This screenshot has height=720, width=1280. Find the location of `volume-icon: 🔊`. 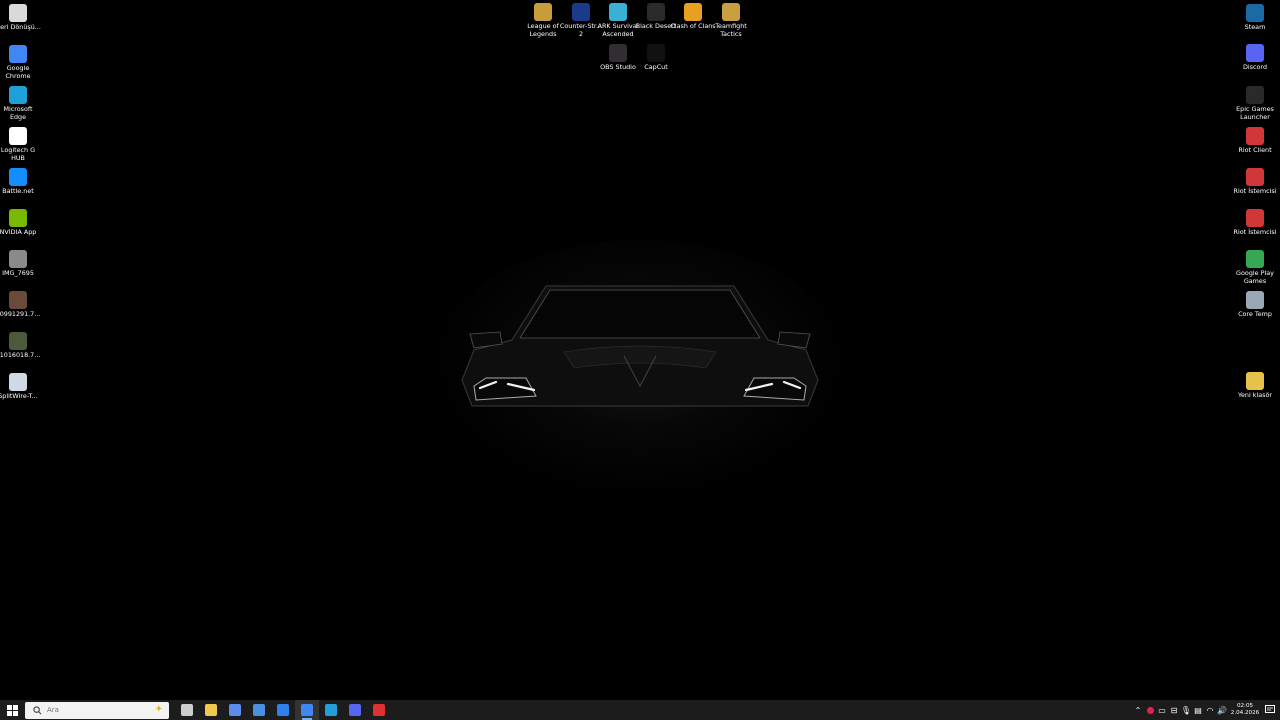

volume-icon: 🔊 is located at coordinates (1222, 710).